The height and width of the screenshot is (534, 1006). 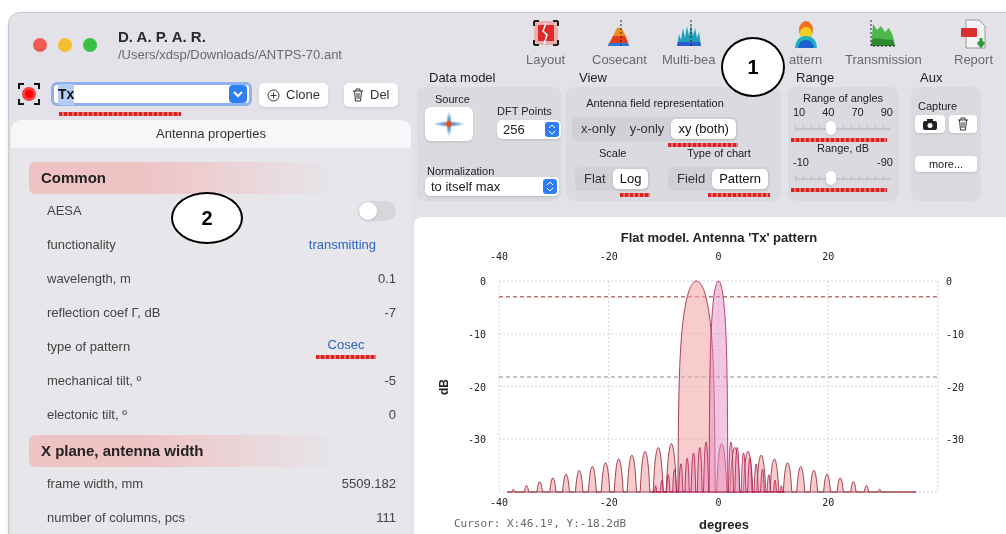 What do you see at coordinates (931, 78) in the screenshot?
I see `group-title: Aux` at bounding box center [931, 78].